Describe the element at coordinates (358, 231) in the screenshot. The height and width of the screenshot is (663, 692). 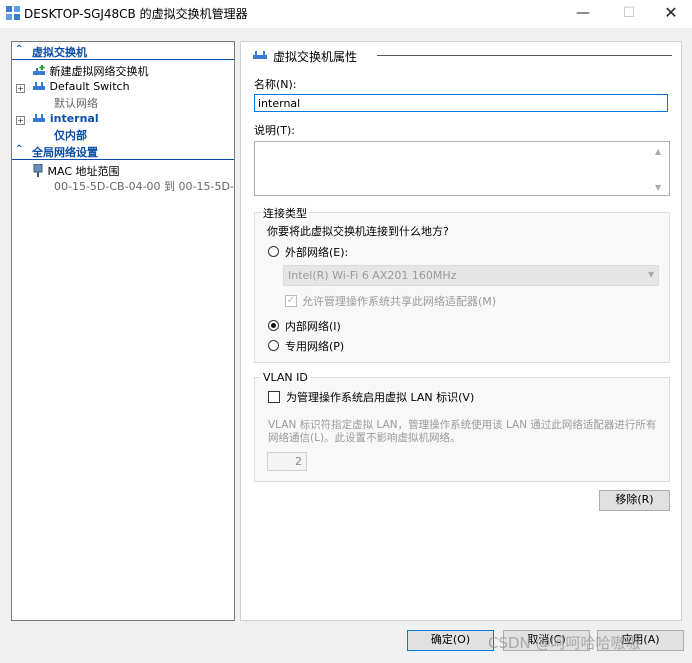
I see `connection-question: 你要将此虚拟交换机连接到什么地方?` at that location.